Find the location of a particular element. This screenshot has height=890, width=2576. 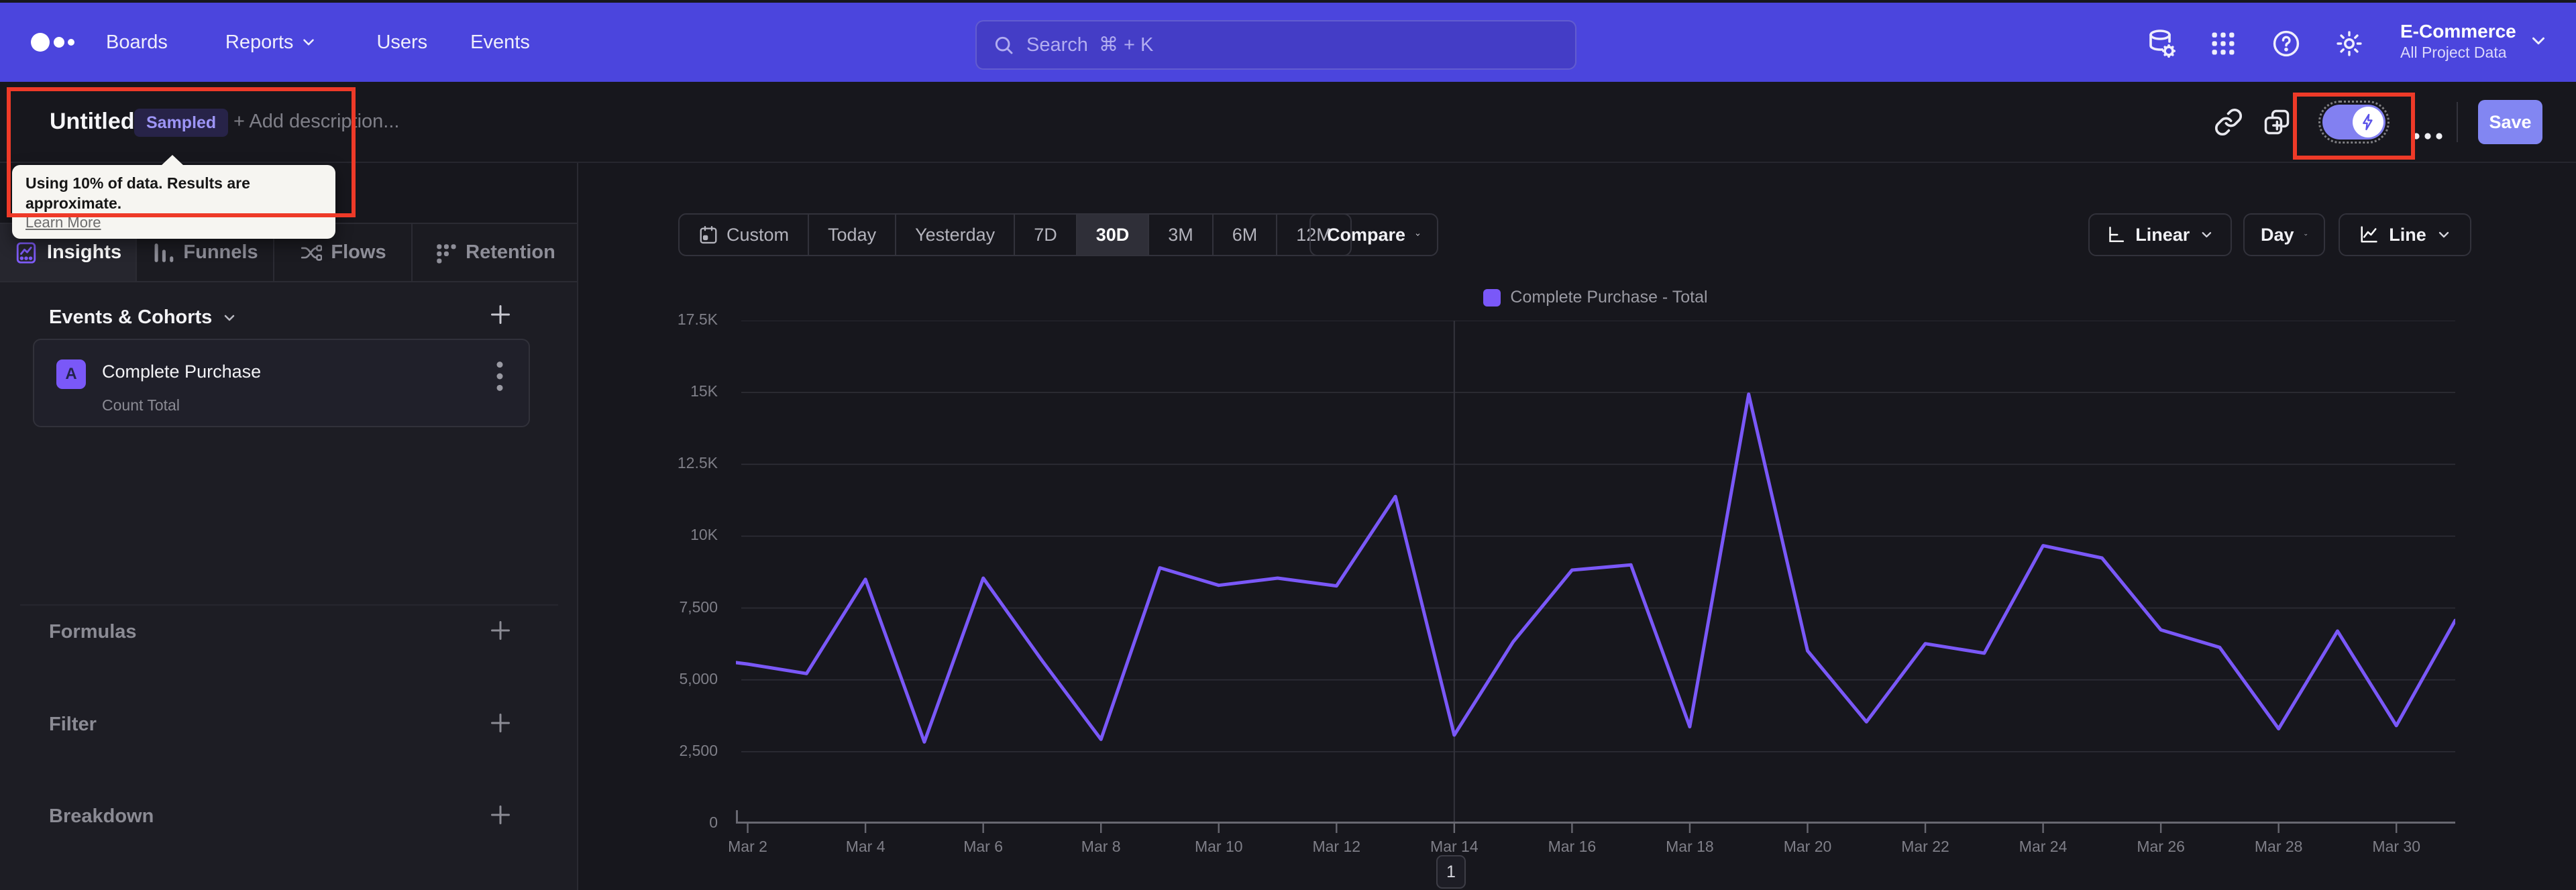

interval-dropdown: Day is located at coordinates (2284, 234).